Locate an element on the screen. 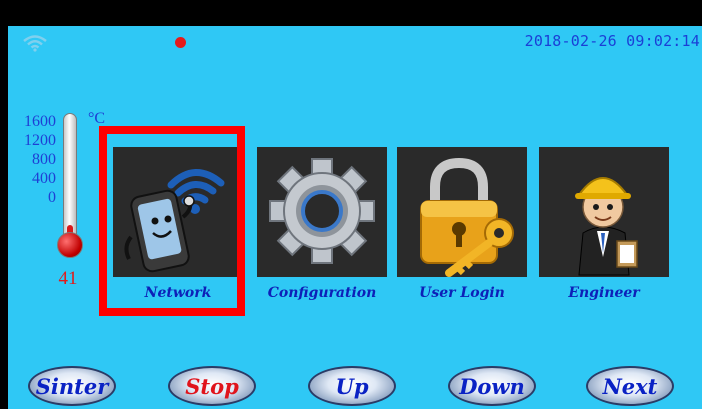  user-login-label: User Login is located at coordinates (462, 293).